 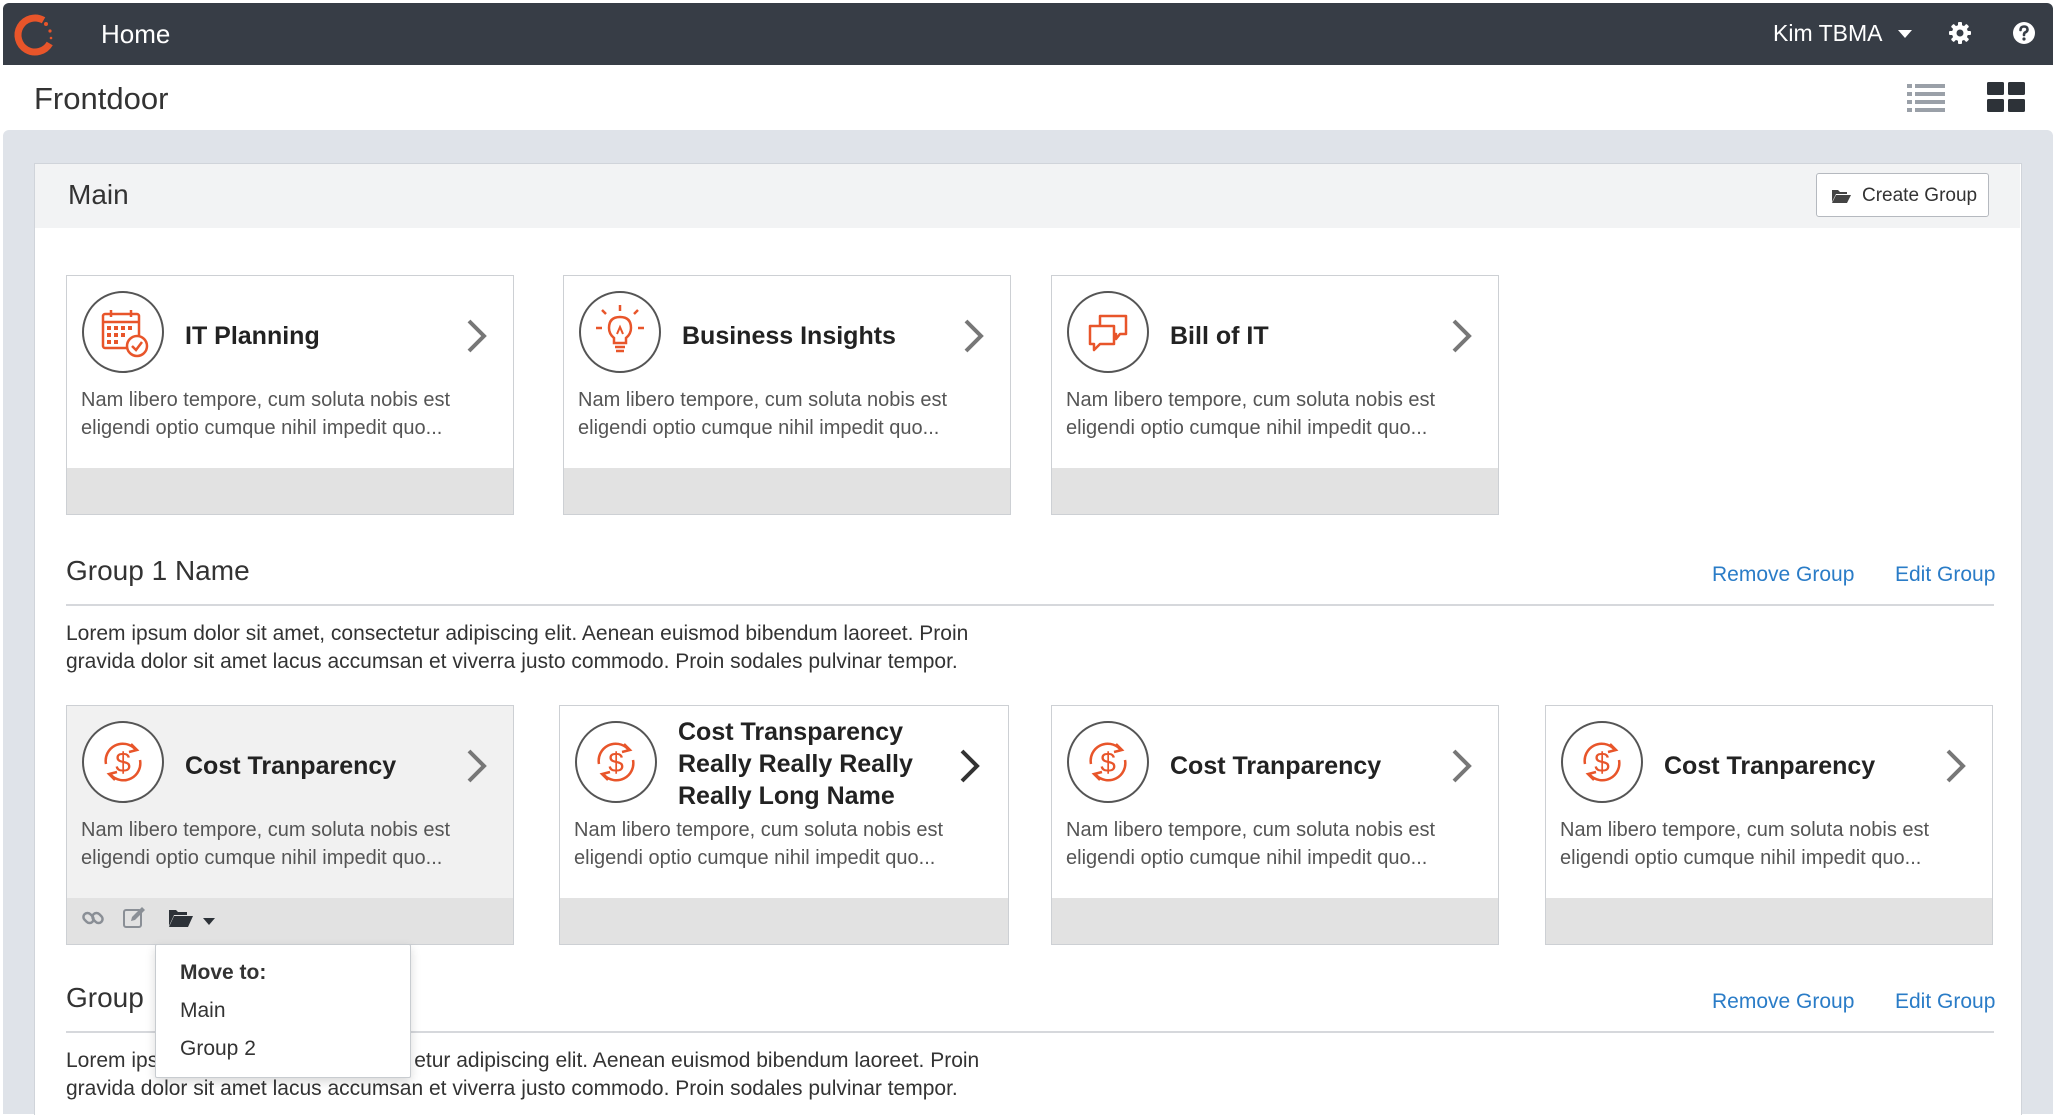 I want to click on grid-view-icon, so click(x=2006, y=97).